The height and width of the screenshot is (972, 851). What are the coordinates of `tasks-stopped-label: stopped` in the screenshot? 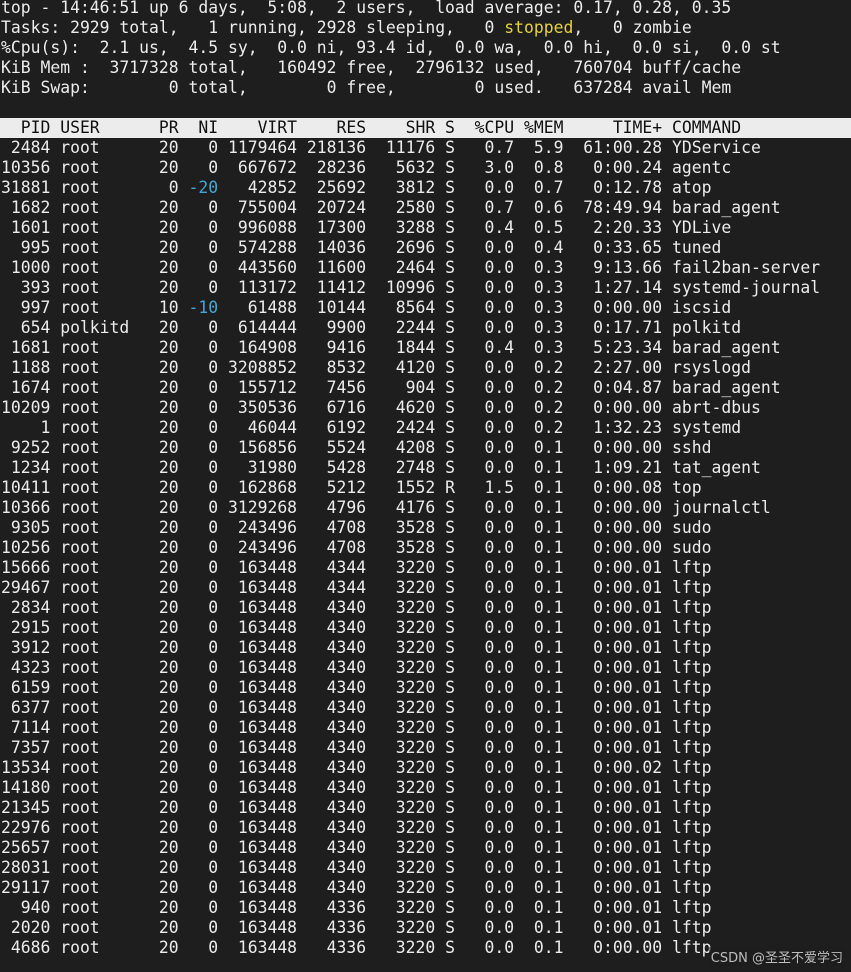 It's located at (539, 27).